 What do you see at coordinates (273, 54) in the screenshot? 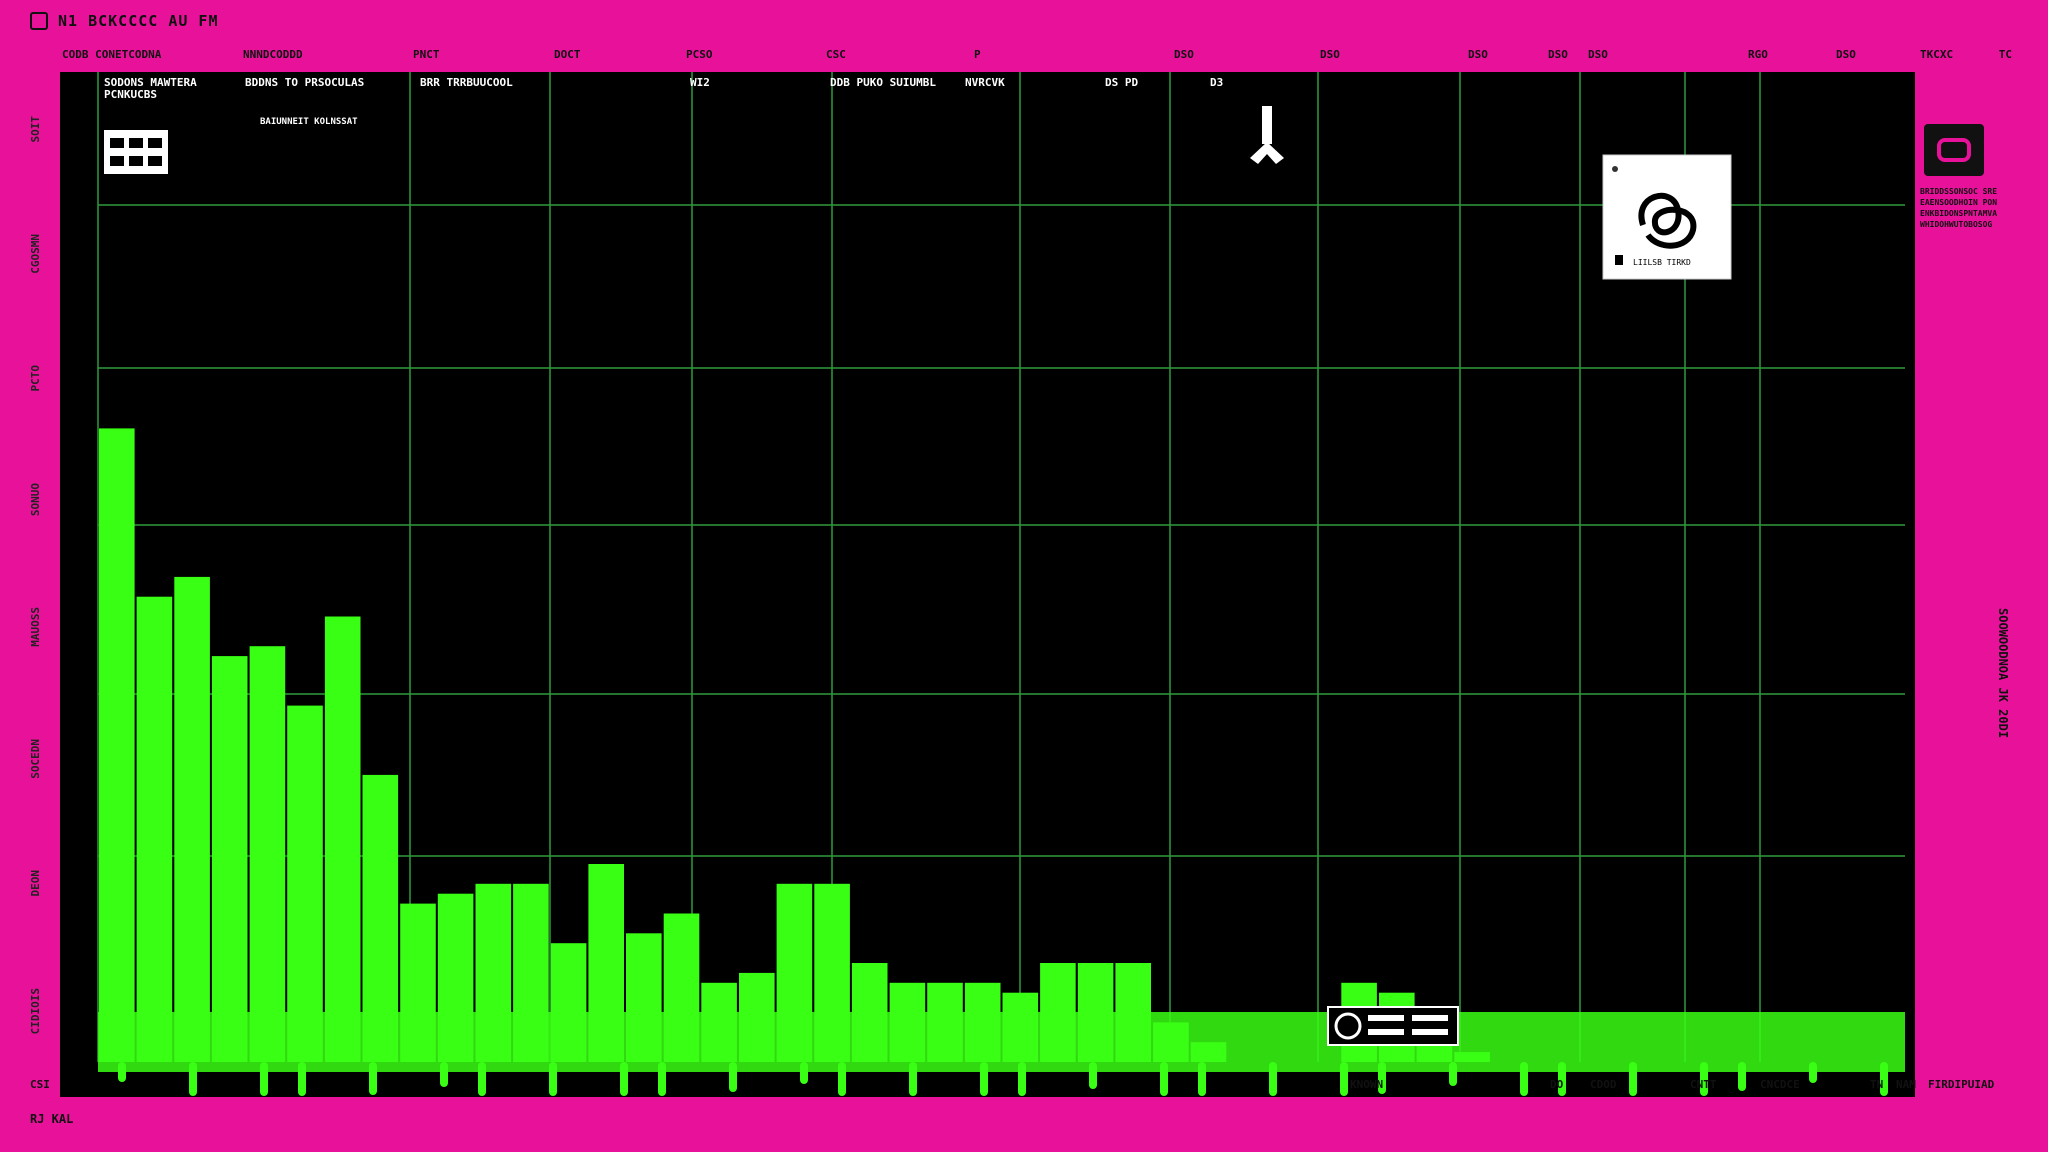
I see `column-header: NNNDCODDD` at bounding box center [273, 54].